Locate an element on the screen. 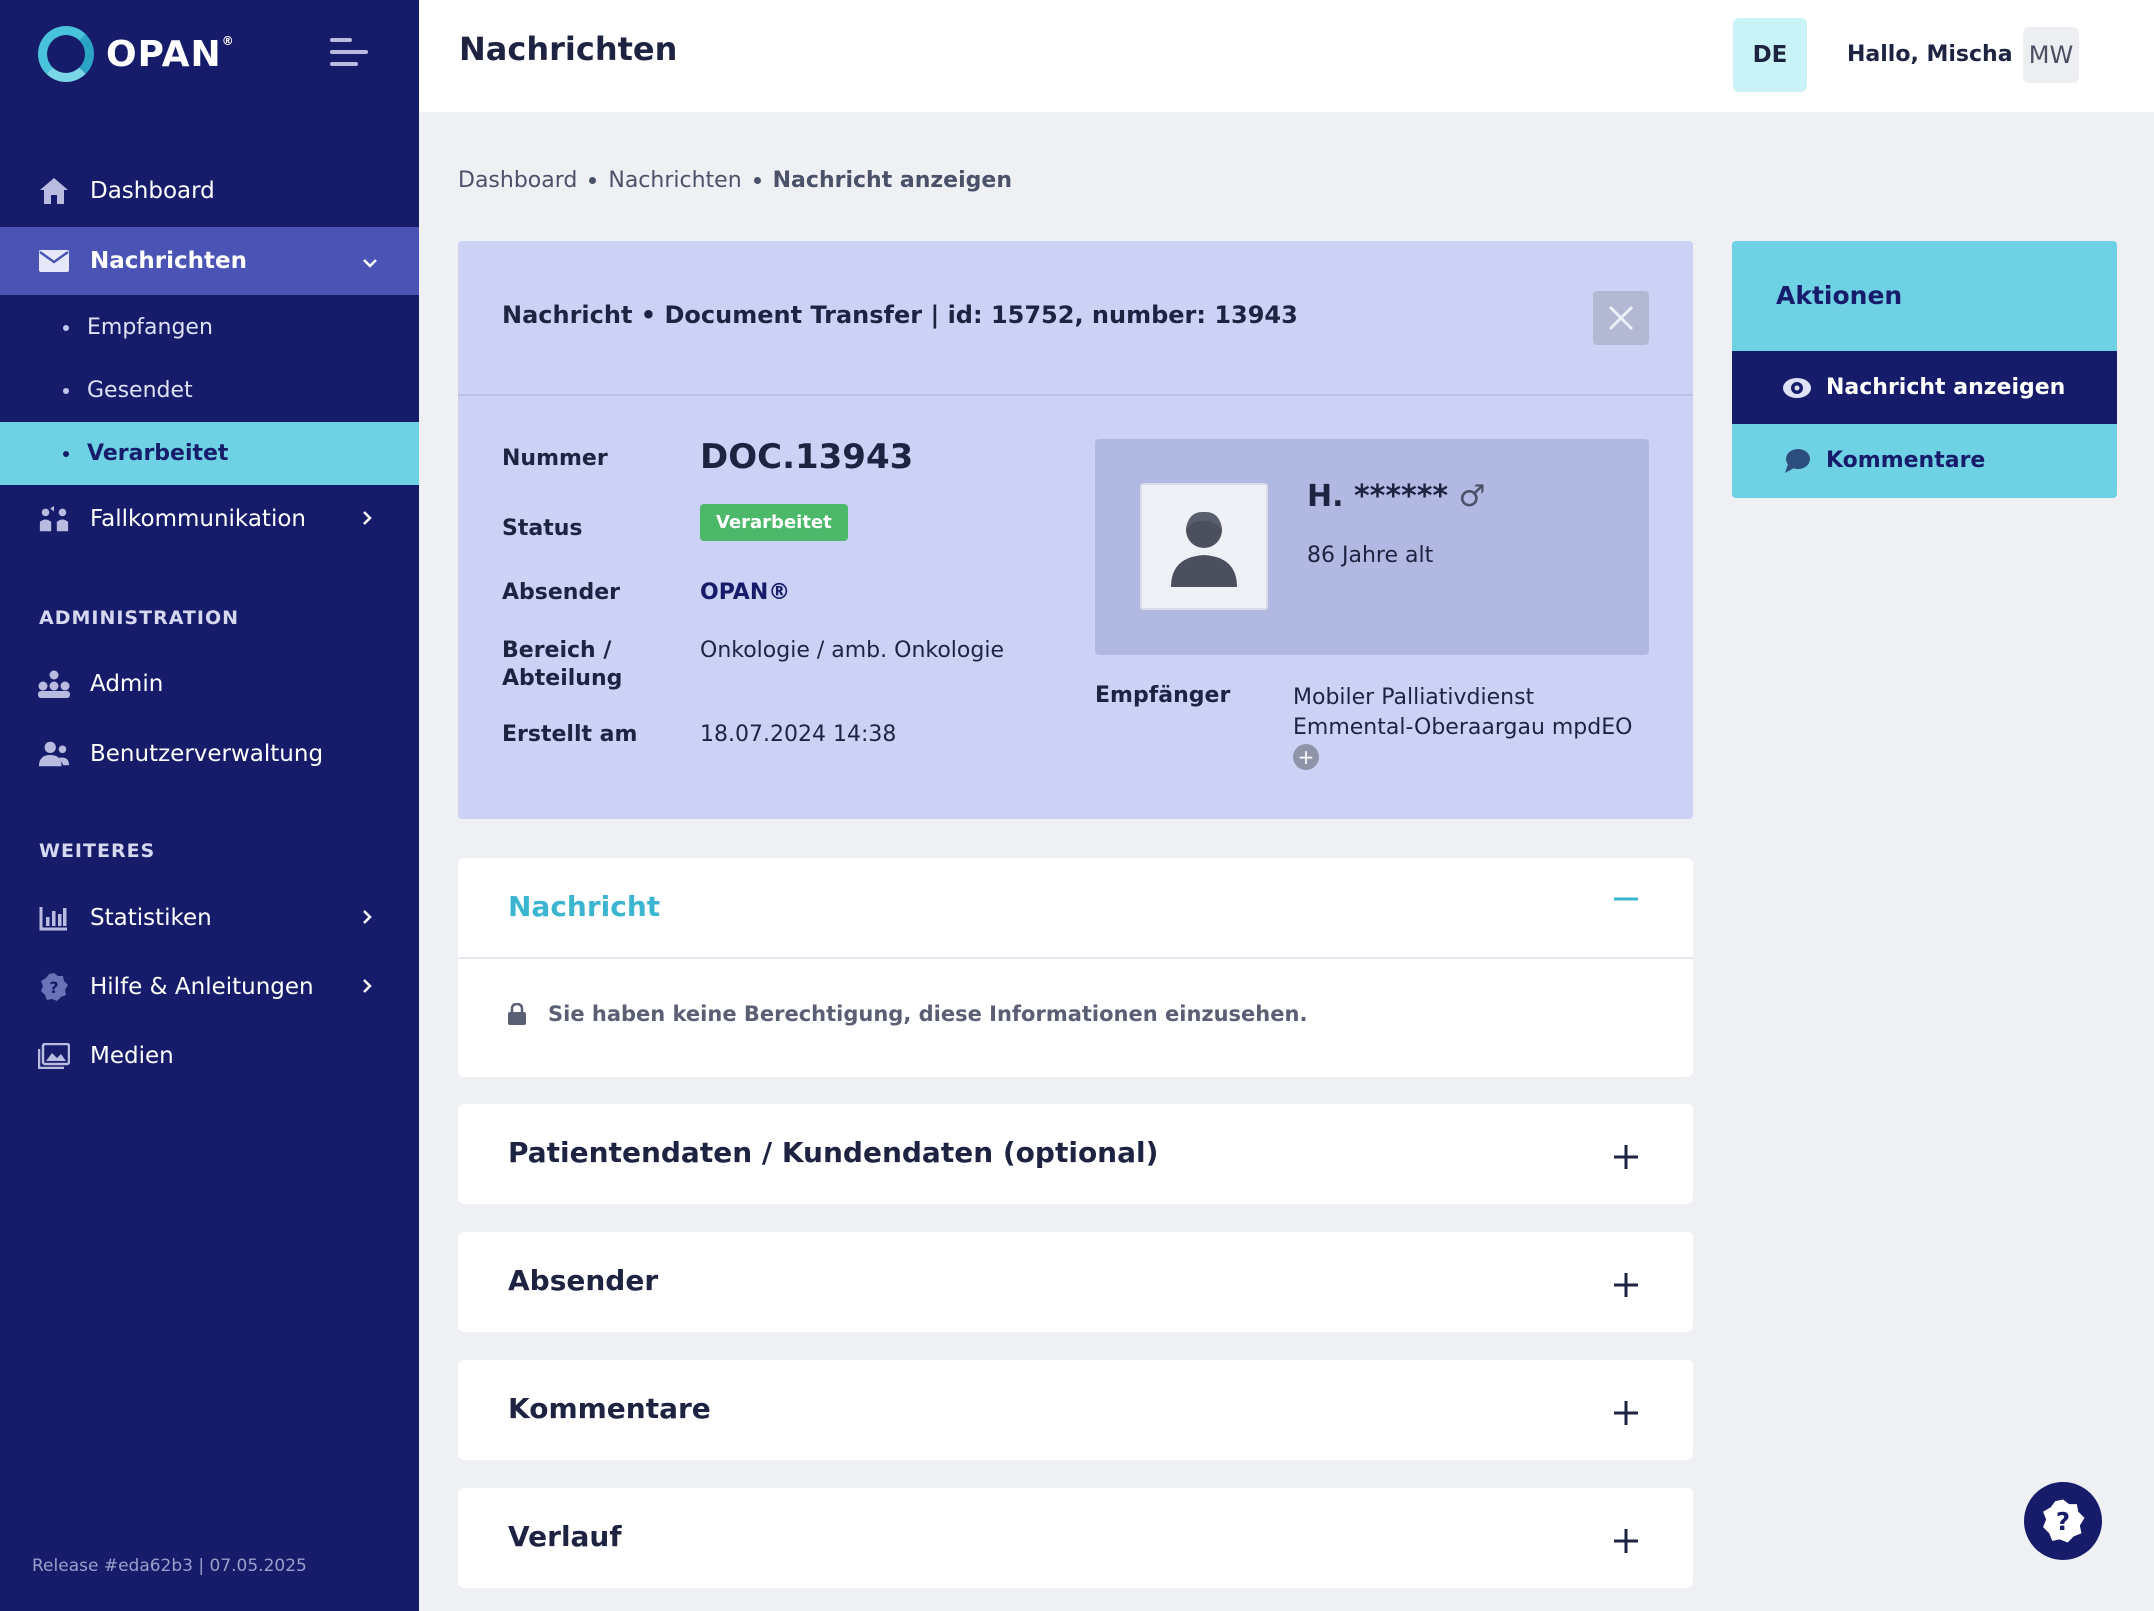 The height and width of the screenshot is (1611, 2154). org-chart-icon is located at coordinates (54, 684).